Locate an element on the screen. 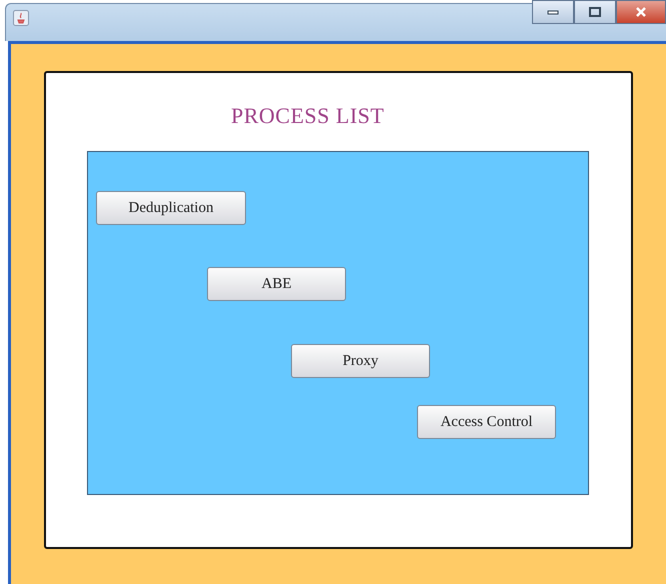 The width and height of the screenshot is (666, 584). process-button: Access Control is located at coordinates (486, 422).